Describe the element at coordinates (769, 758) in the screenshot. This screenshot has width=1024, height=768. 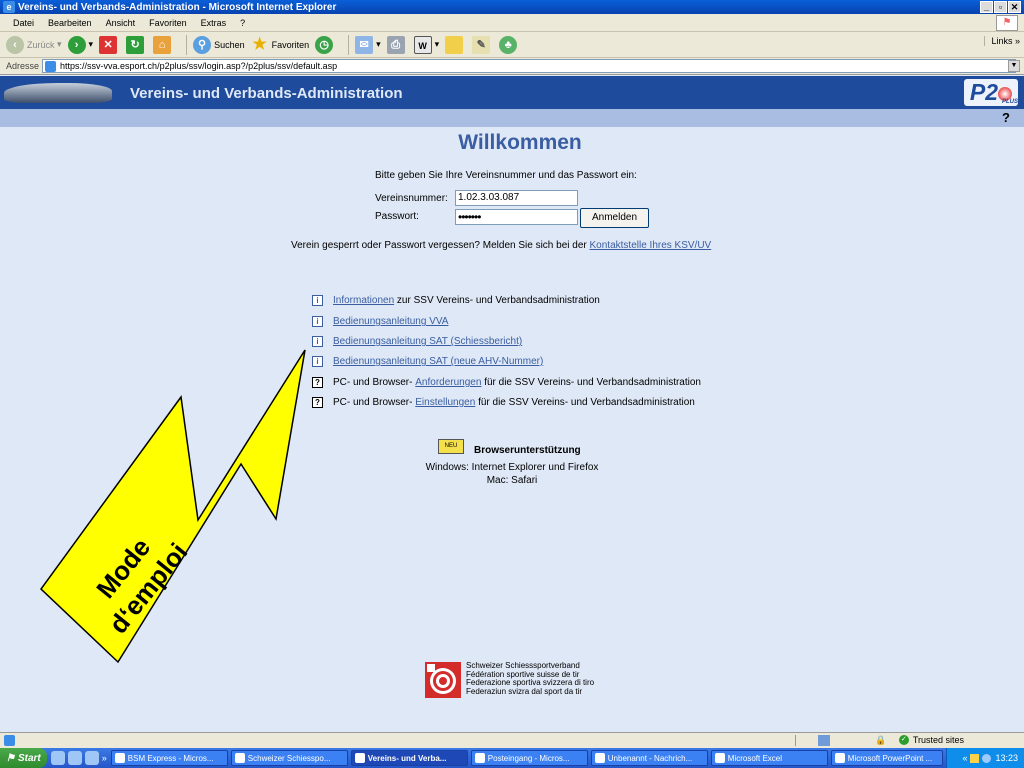
I see `taskbar-item: Microsoft Excel` at that location.